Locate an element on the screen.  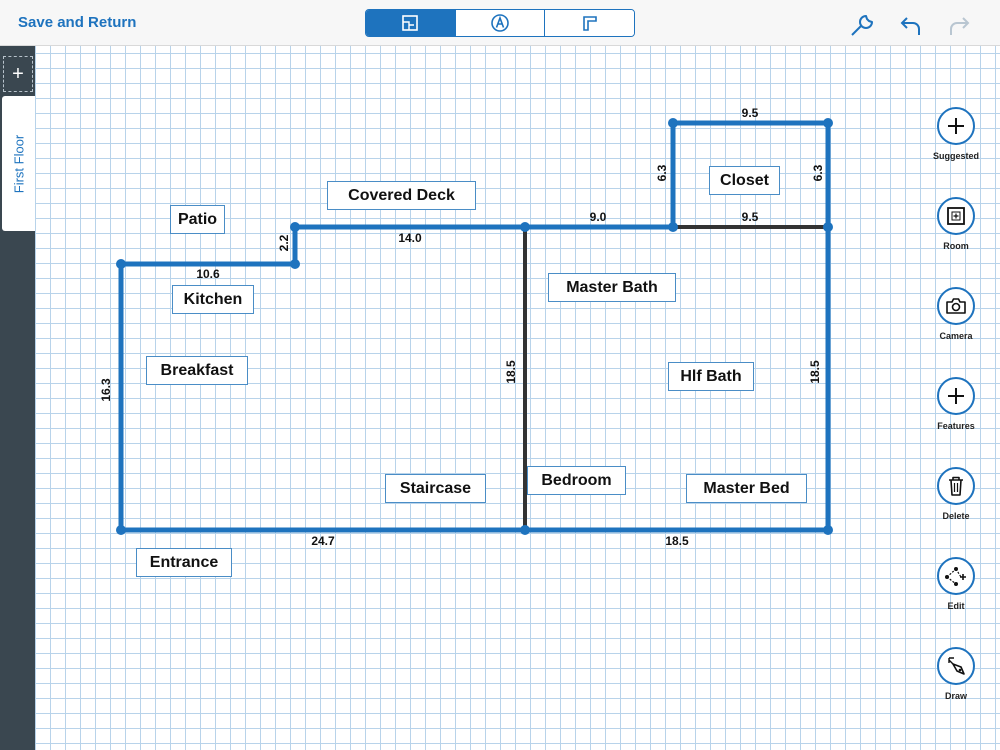
tool-label: Suggested is located at coordinates (955, 156).